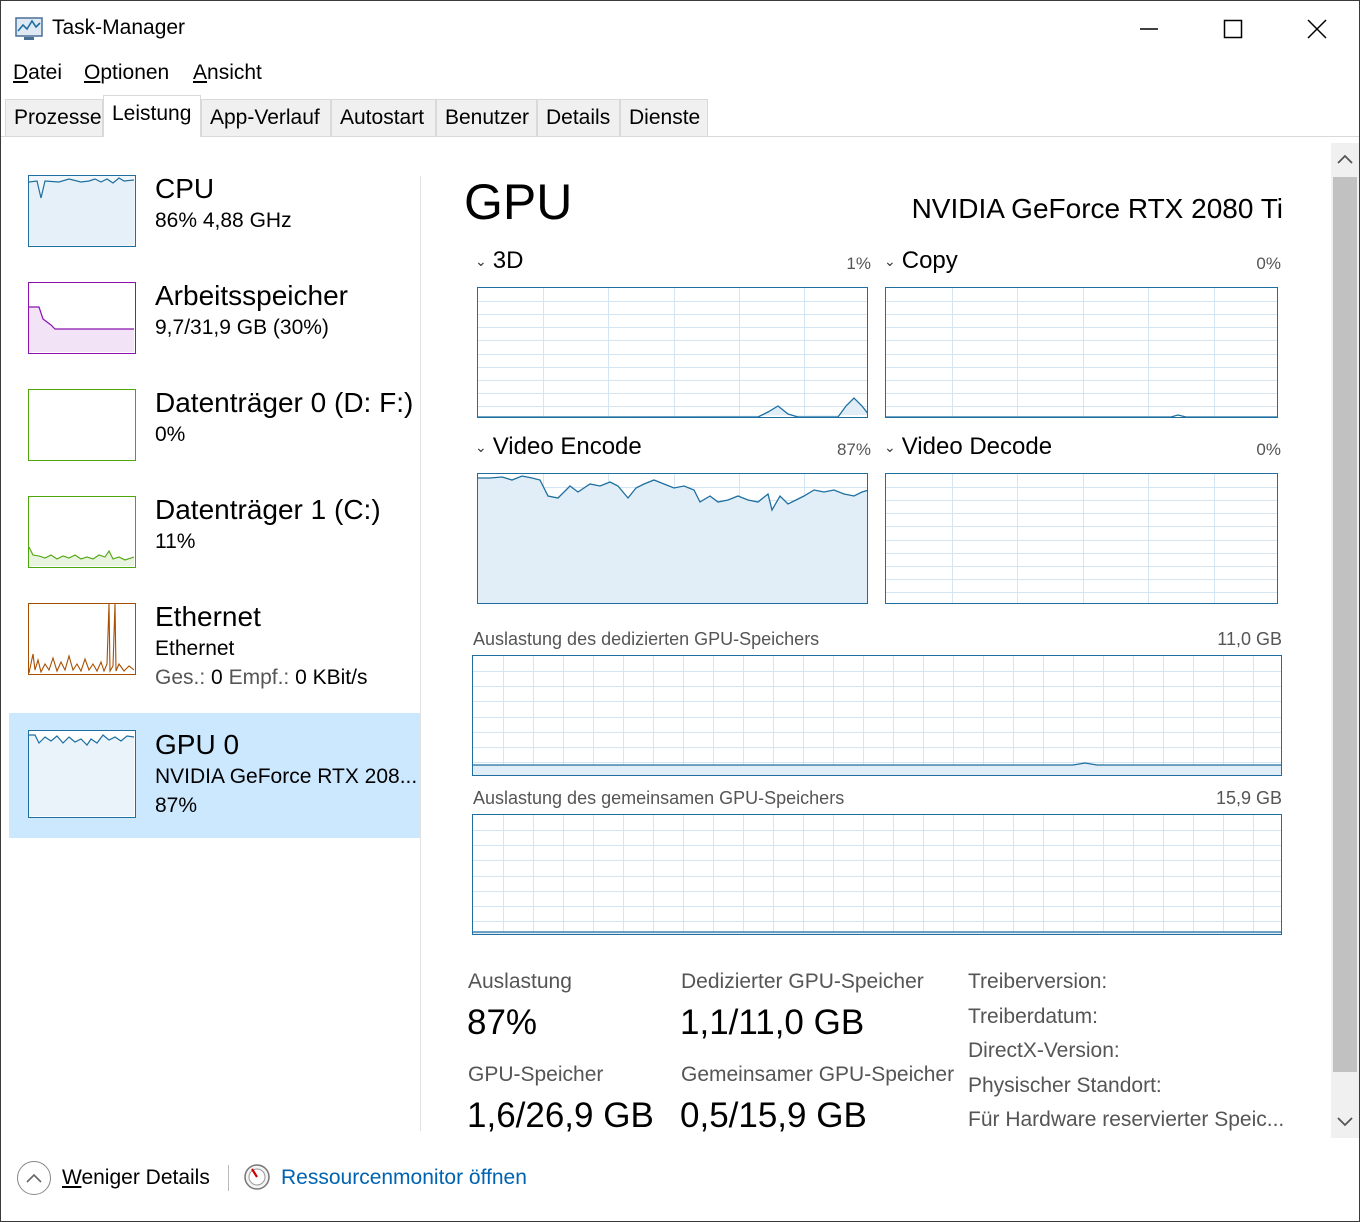  Describe the element at coordinates (486, 117) in the screenshot. I see `tab-benutzer: Benutzer` at that location.